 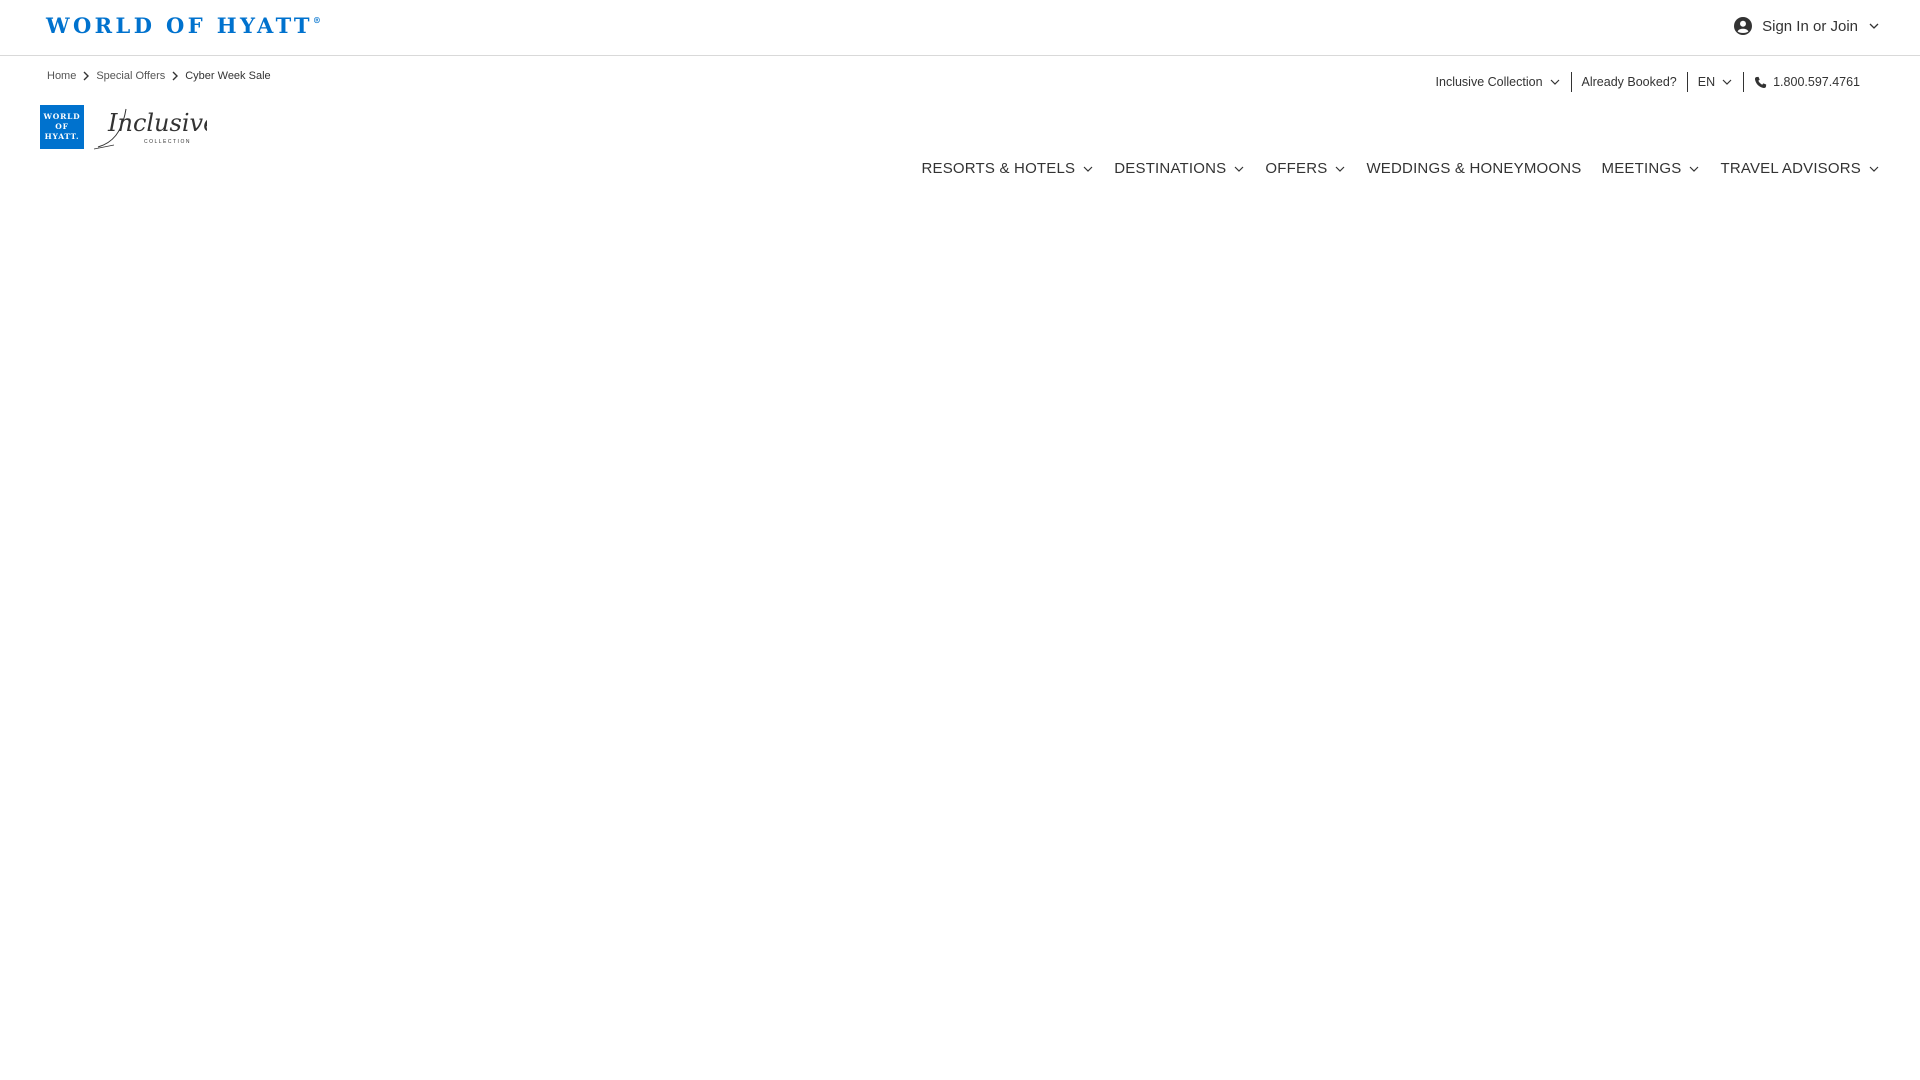 I want to click on breadcrumb-home: Home, so click(x=61, y=76).